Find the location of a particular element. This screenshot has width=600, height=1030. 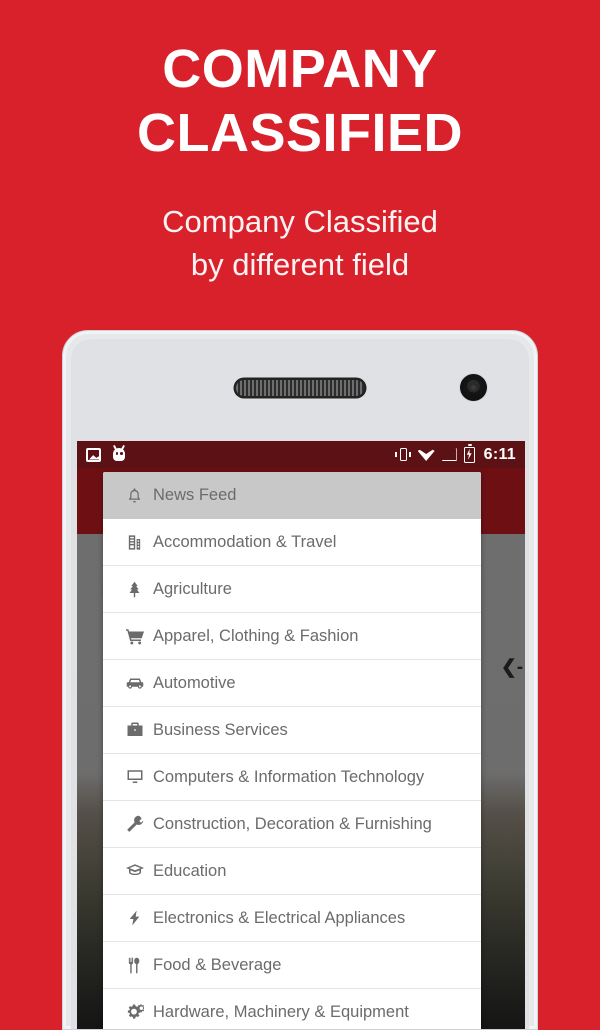

drawer-item: Education is located at coordinates (292, 871).